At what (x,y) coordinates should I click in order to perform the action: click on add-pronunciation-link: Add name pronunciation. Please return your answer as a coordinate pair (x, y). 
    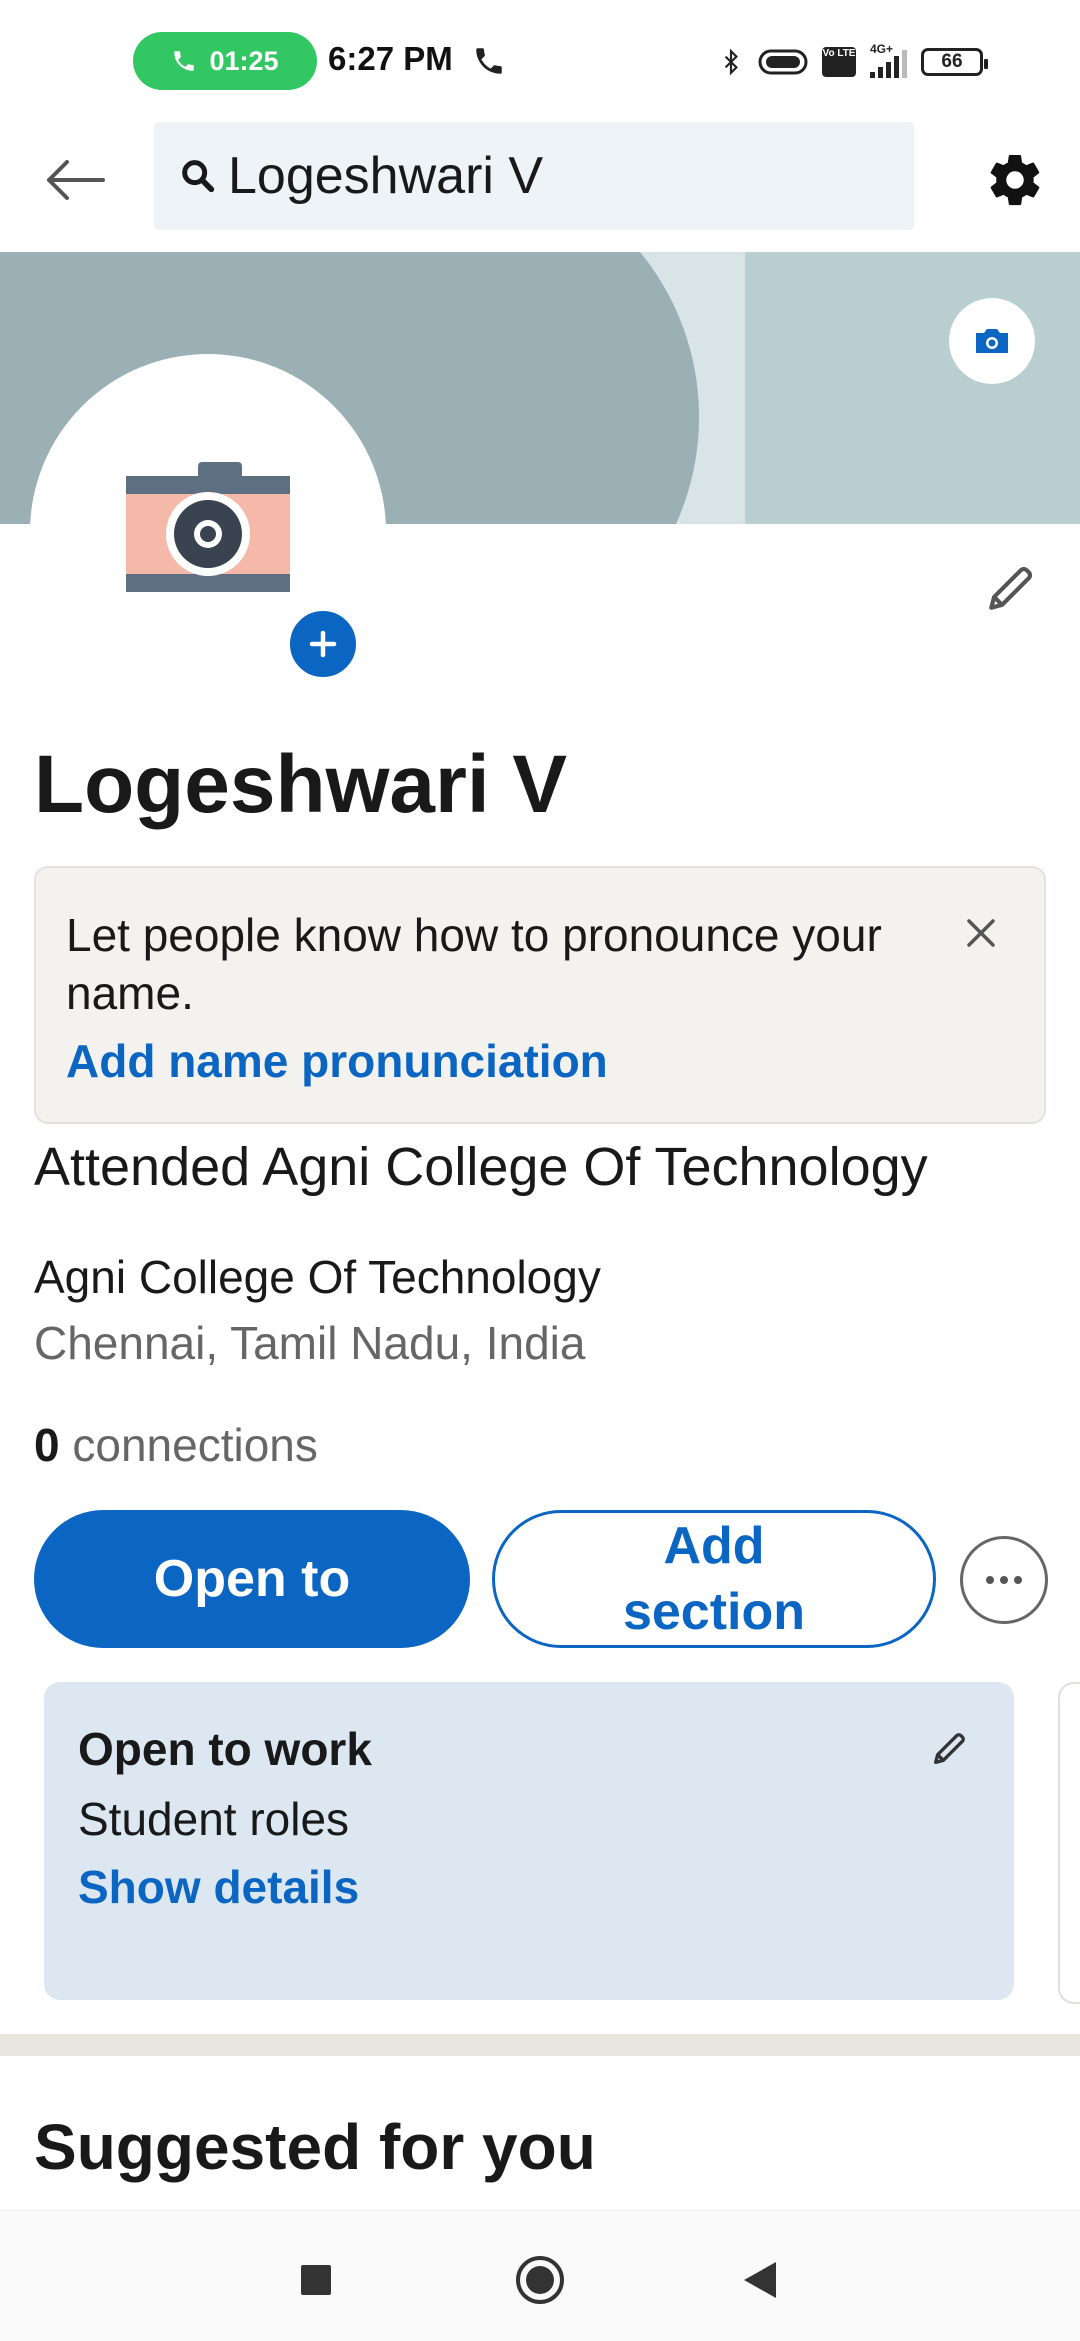
    Looking at the image, I should click on (337, 1061).